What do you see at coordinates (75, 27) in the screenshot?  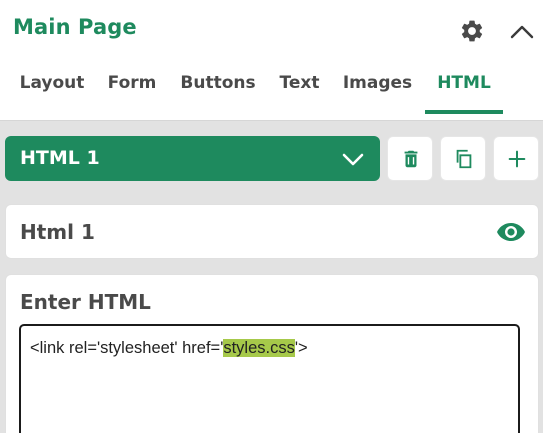 I see `page-title: Main Page` at bounding box center [75, 27].